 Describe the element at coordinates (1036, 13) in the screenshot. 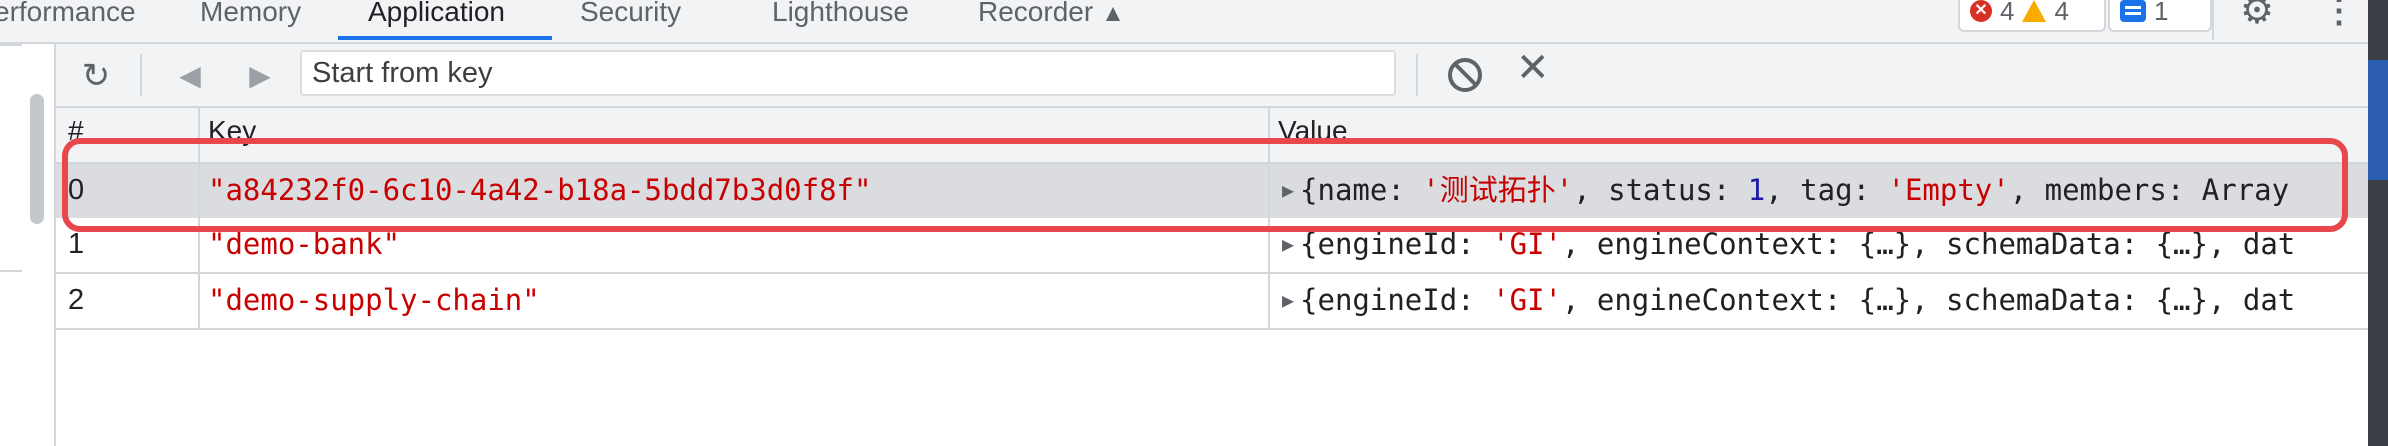

I see `tab-recorder-label: Recorder` at that location.